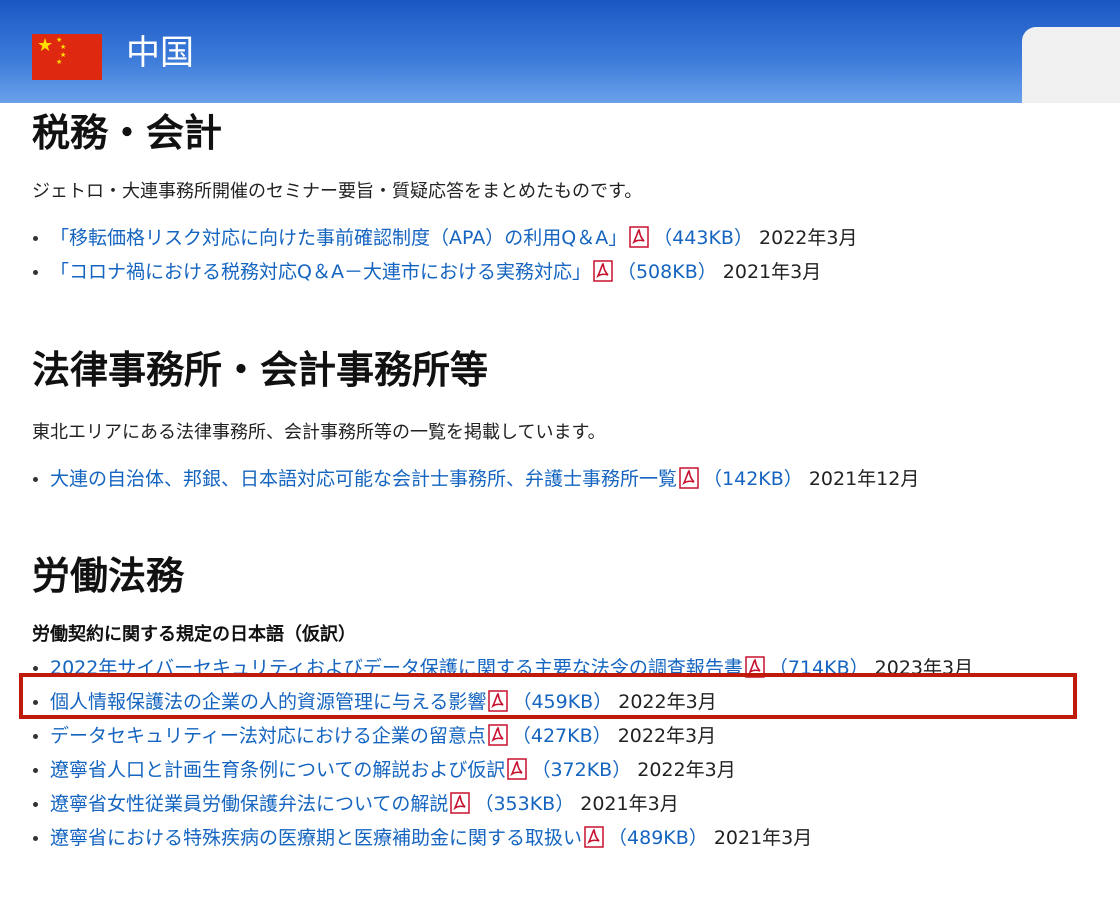 This screenshot has width=1120, height=905. Describe the element at coordinates (127, 133) in the screenshot. I see `section-title-tax: 税務・会計` at that location.